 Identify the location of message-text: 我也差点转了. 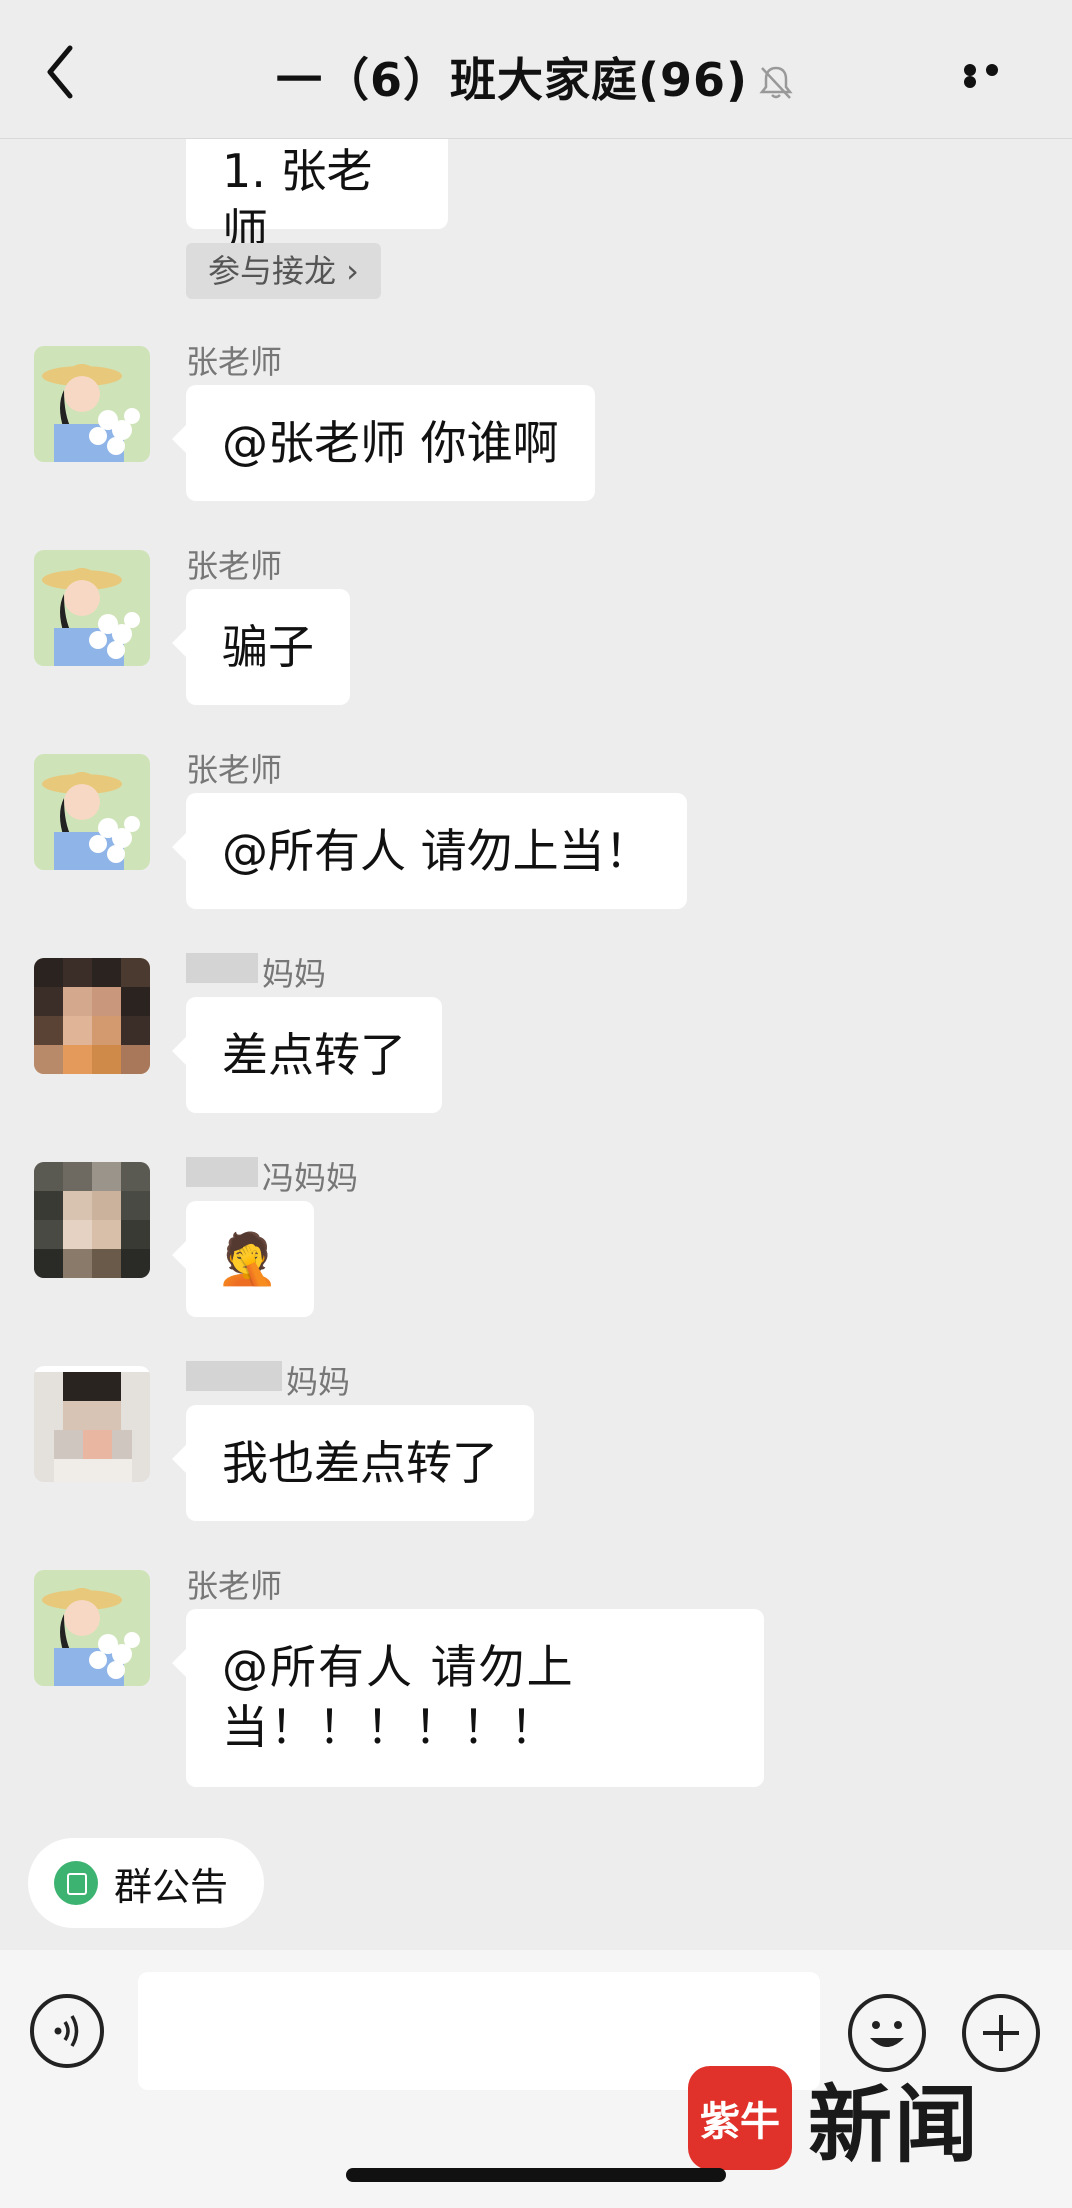
(360, 1463).